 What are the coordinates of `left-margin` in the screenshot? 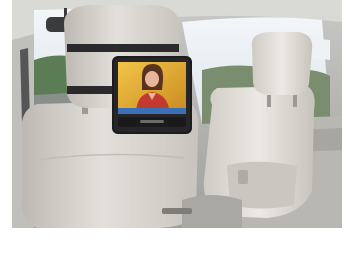 It's located at (6, 140).